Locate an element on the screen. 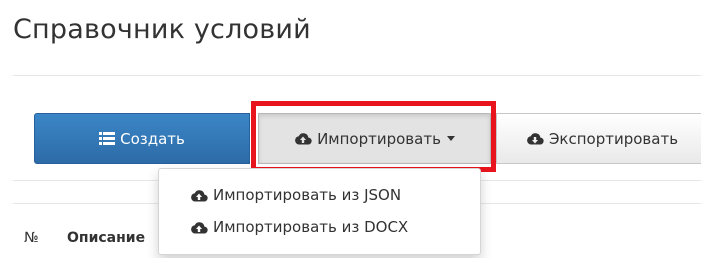 The width and height of the screenshot is (701, 258). menu-item-label: Импортировать из DOCX is located at coordinates (311, 227).